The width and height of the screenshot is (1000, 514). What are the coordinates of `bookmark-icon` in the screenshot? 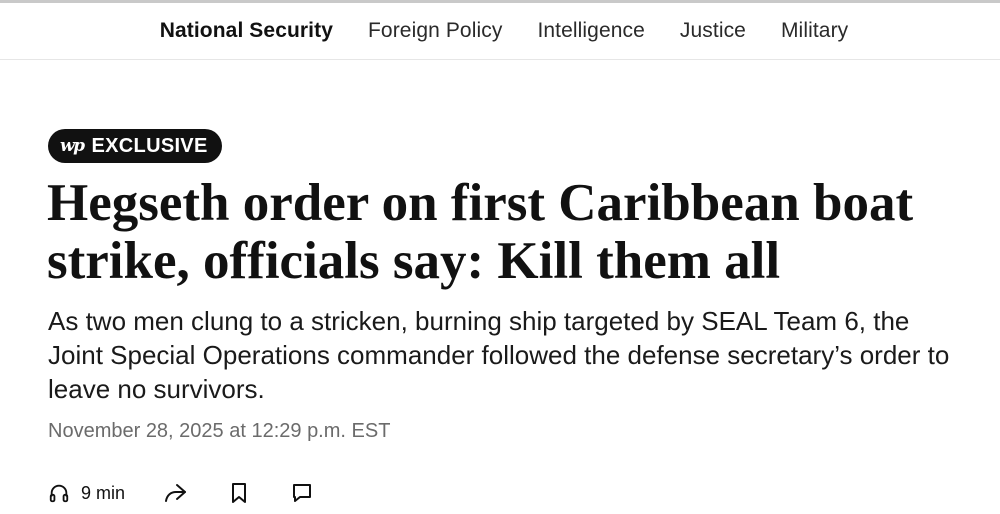 It's located at (239, 493).